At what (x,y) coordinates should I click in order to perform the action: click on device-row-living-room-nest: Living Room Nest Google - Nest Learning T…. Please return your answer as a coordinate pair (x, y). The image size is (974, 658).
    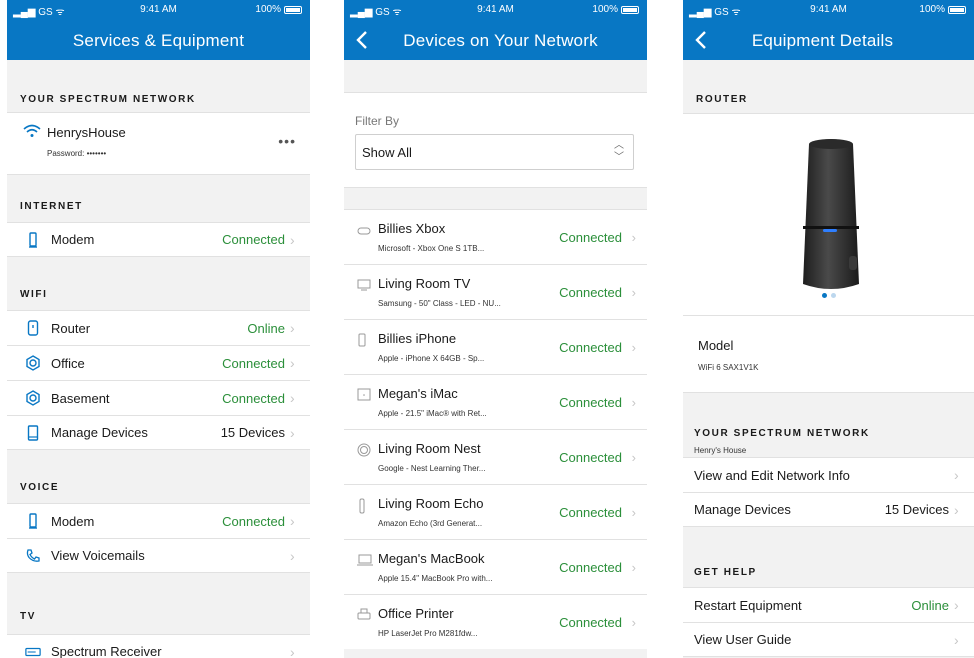
    Looking at the image, I should click on (495, 456).